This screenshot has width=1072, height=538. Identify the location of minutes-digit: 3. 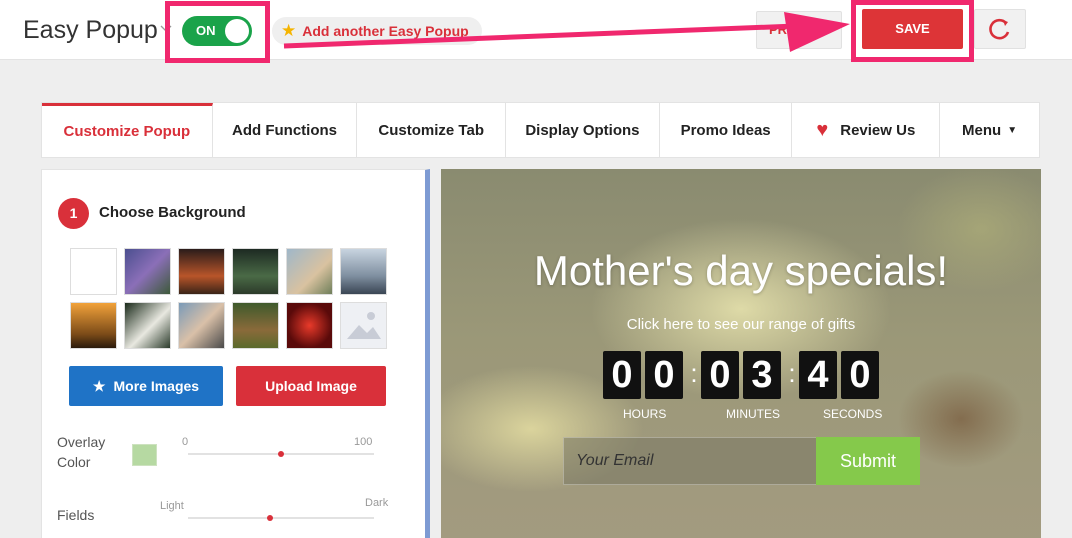
(762, 375).